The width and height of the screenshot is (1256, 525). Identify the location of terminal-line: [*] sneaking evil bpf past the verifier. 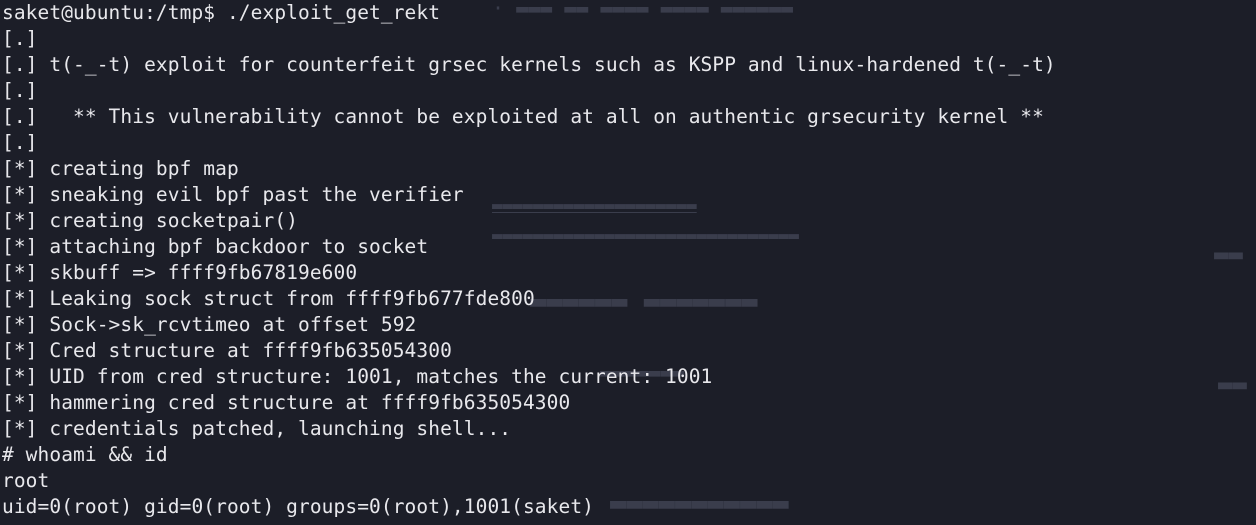
(233, 194).